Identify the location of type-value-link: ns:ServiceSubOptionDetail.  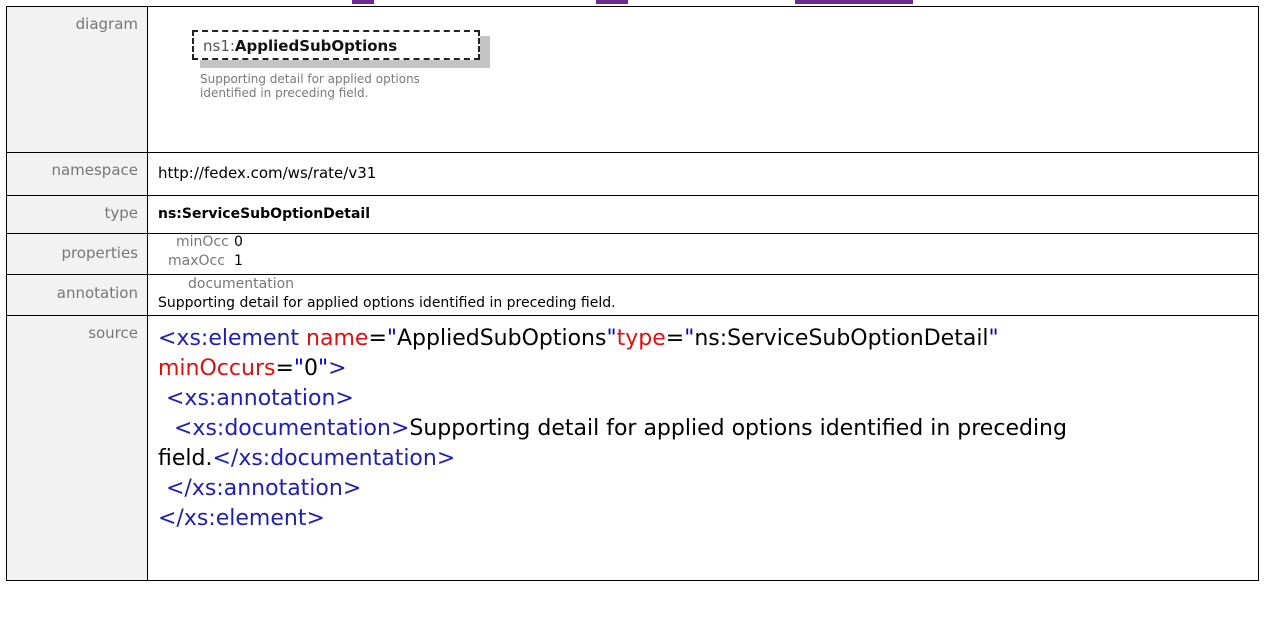
(708, 209).